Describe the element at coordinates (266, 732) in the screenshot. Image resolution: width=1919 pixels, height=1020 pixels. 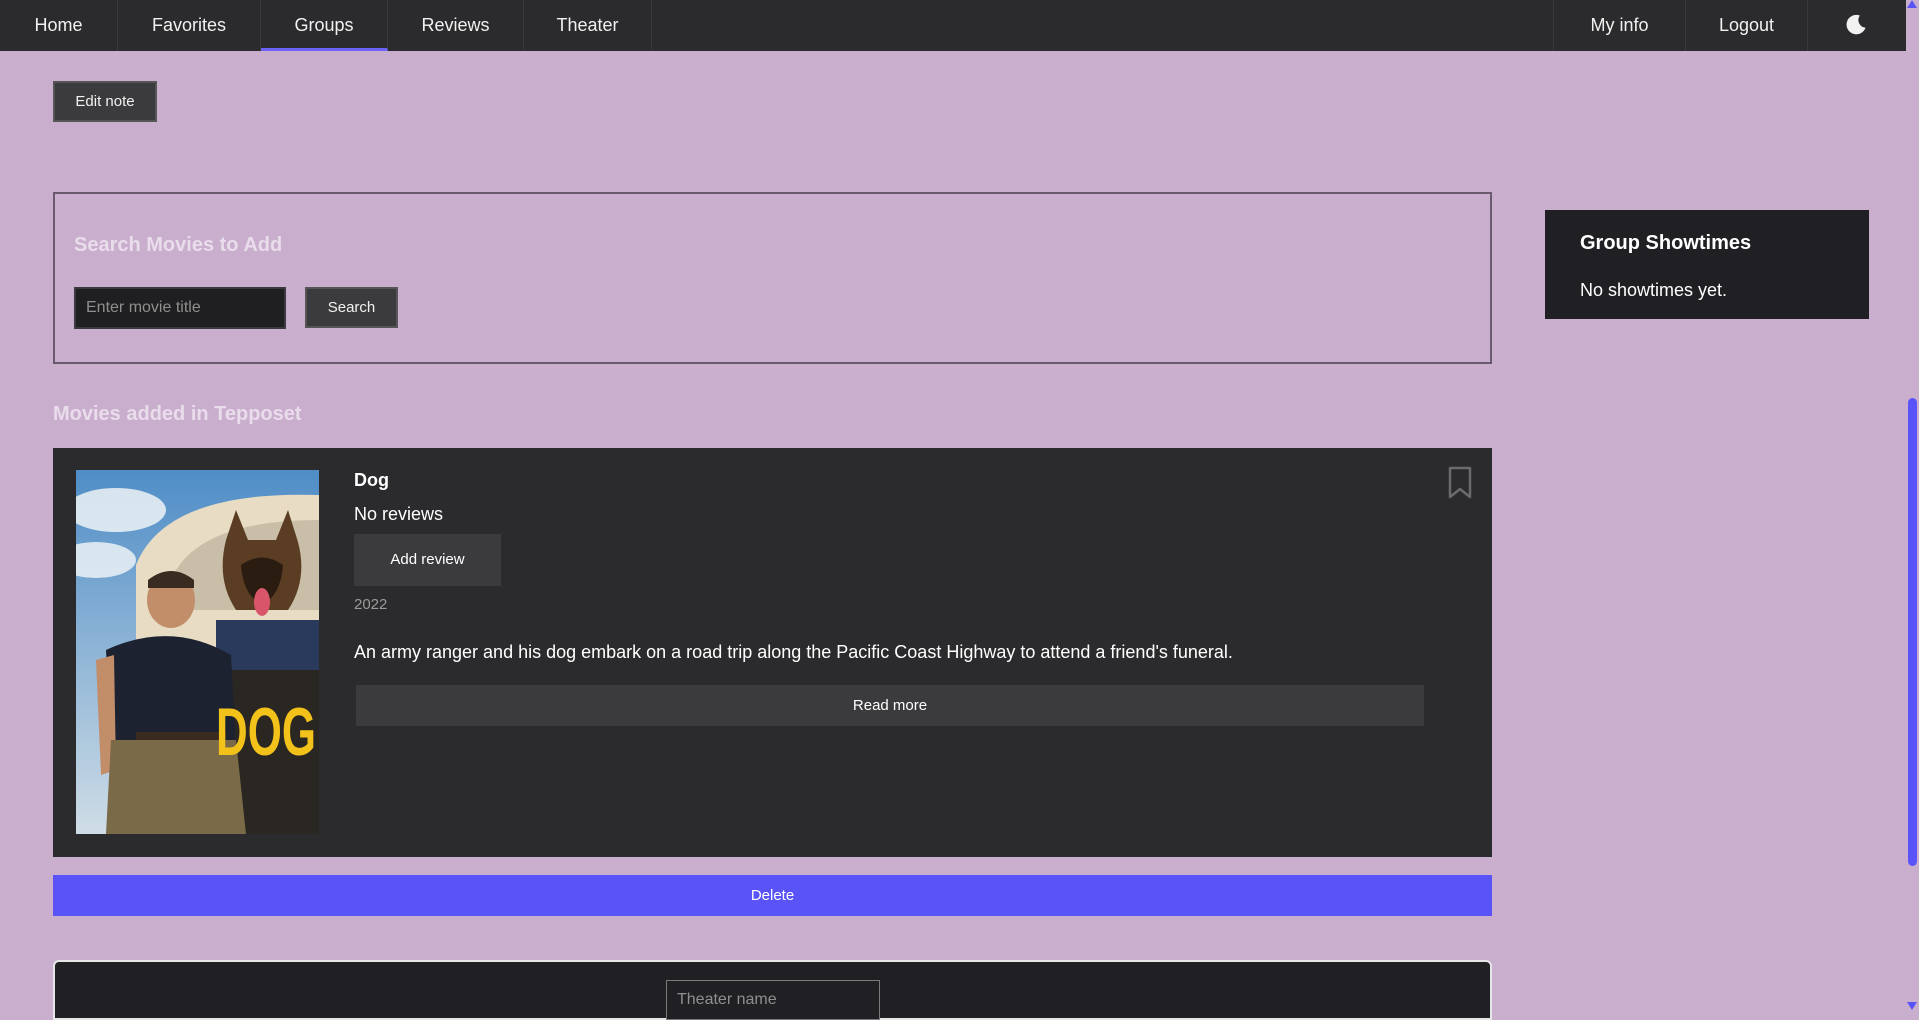
I see `poster-title-text: DOG` at that location.